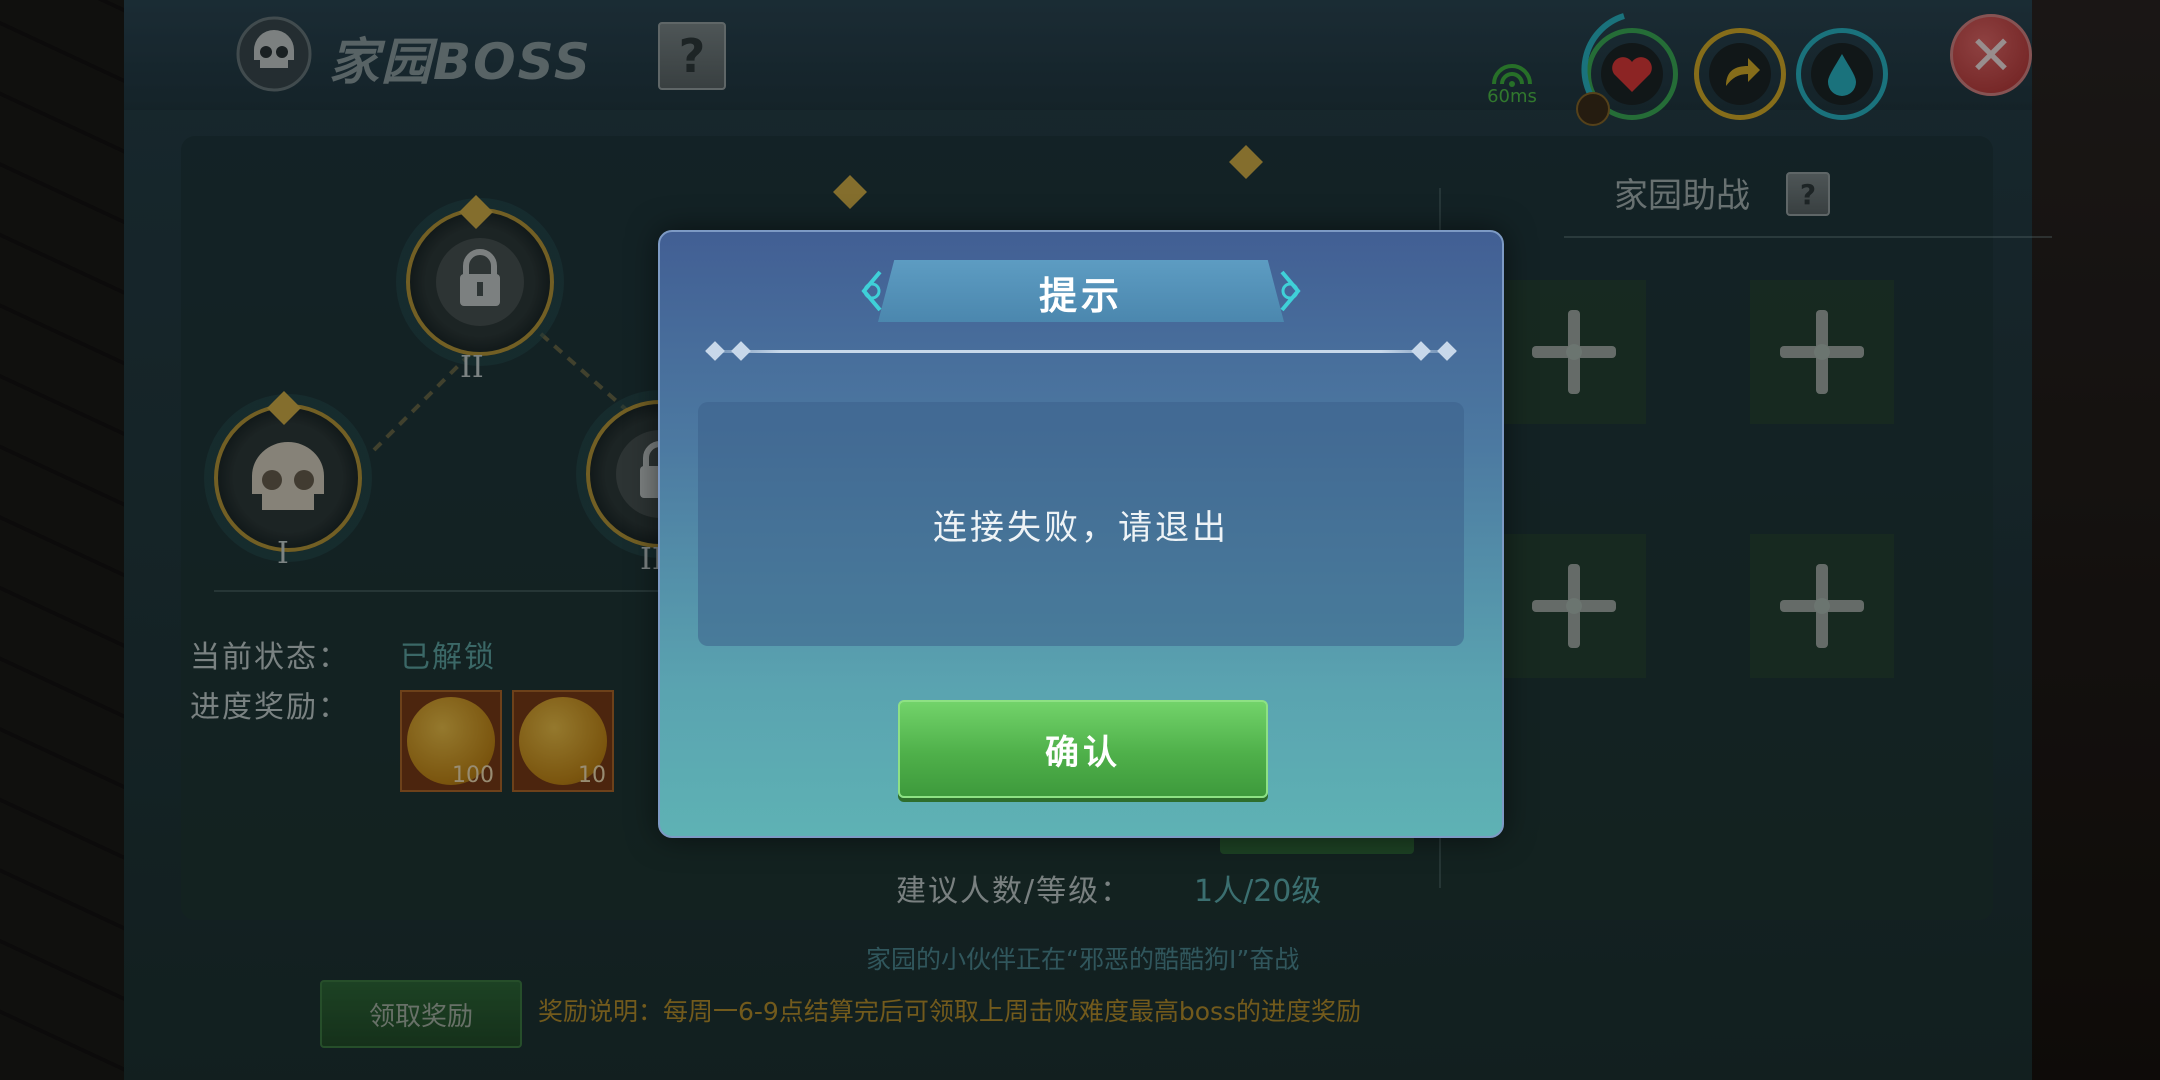 The width and height of the screenshot is (2160, 1080). I want to click on dialog-message-box: 连接失败，请退出, so click(1081, 524).